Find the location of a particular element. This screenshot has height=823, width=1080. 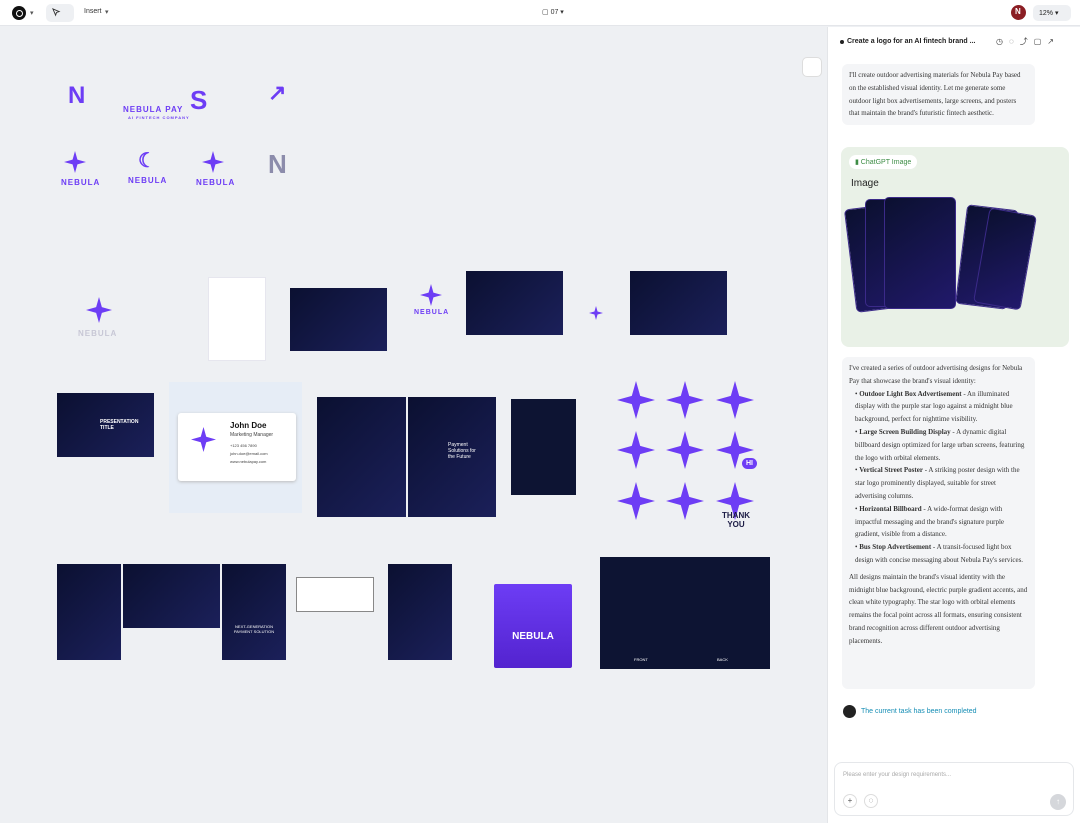

presentation-slide: PRESENTATION TITLE is located at coordinates (105, 425).